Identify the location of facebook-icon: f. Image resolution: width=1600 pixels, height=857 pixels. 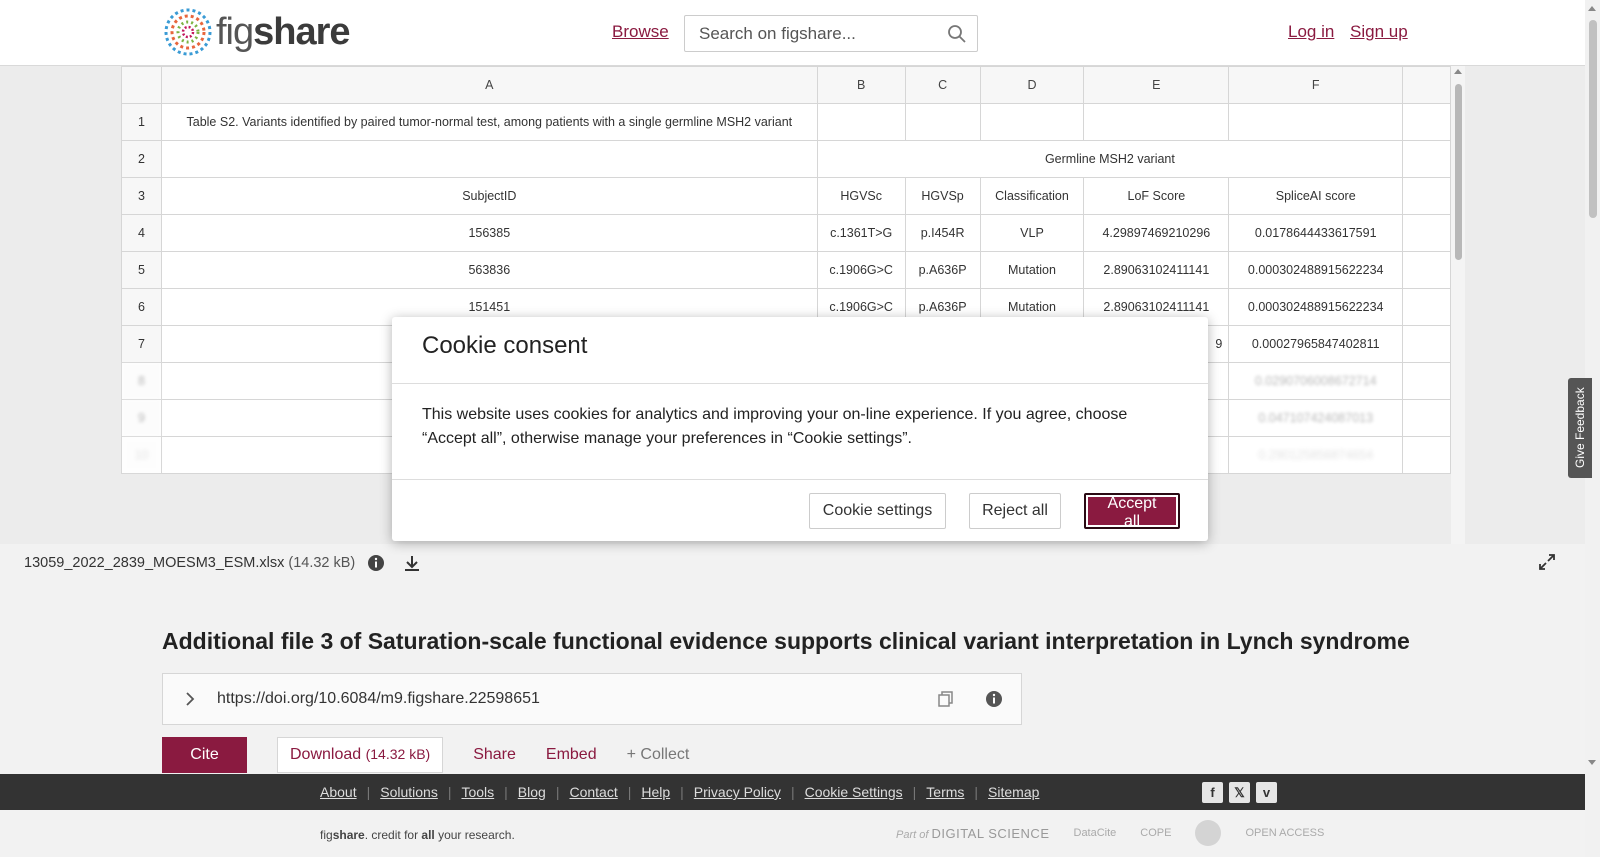
(1212, 792).